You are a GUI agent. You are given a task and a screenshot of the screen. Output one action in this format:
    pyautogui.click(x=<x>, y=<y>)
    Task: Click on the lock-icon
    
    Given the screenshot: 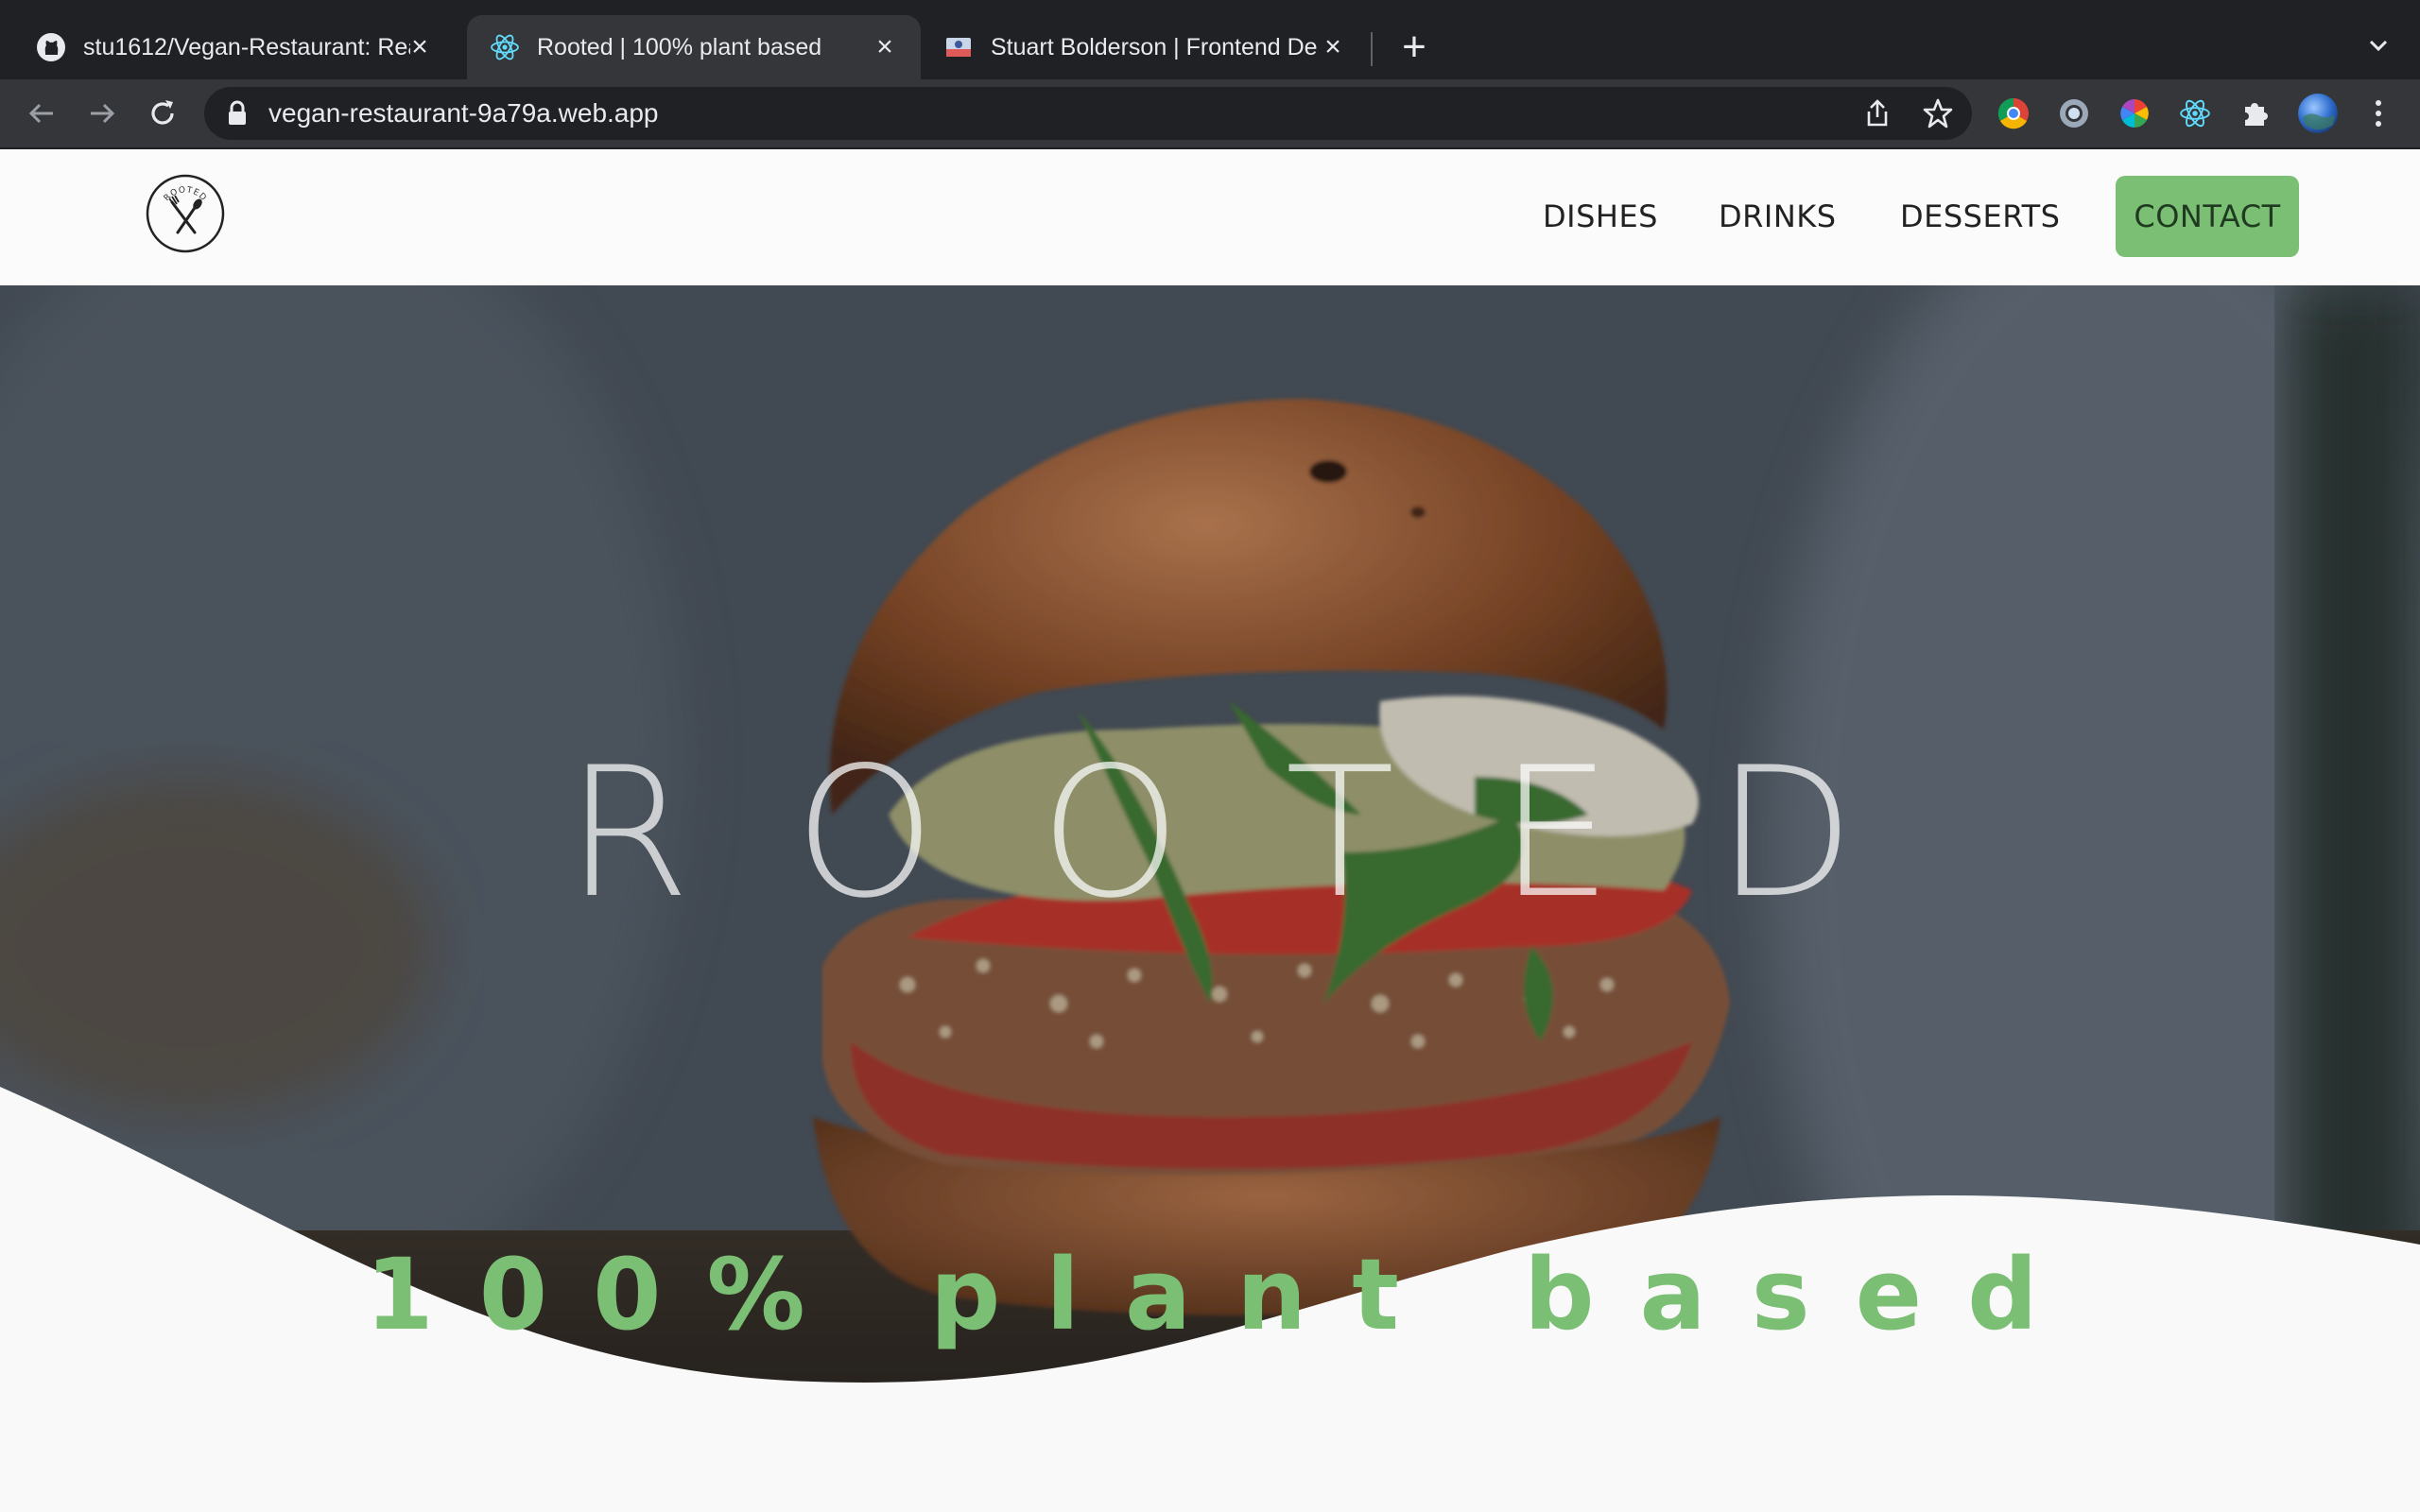 What is the action you would take?
    pyautogui.click(x=237, y=115)
    